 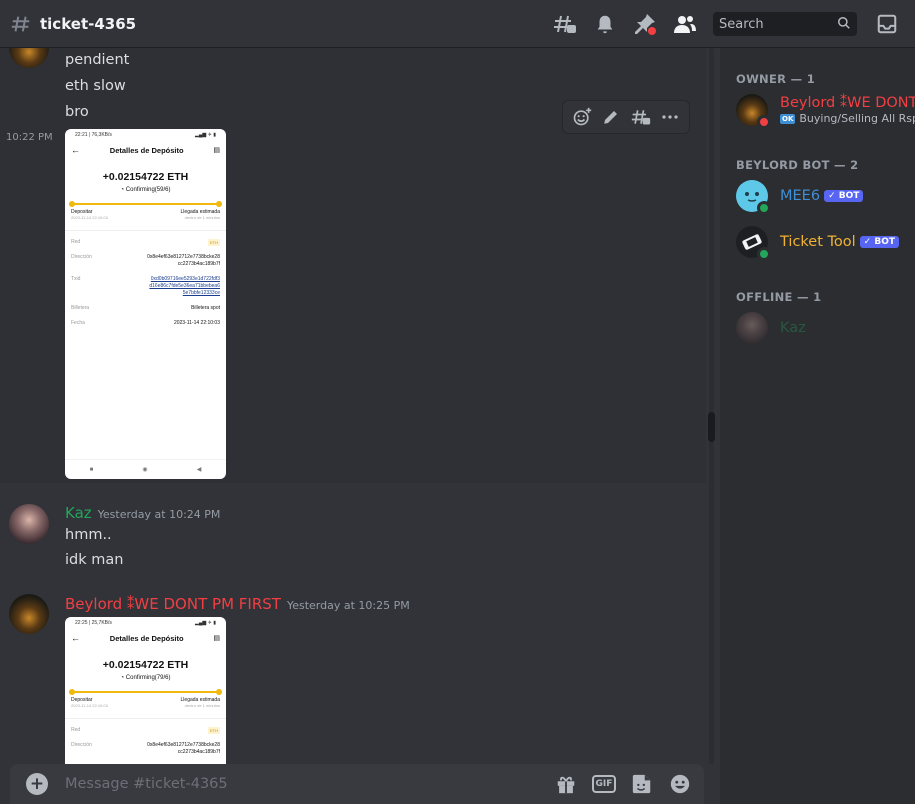 I want to click on message-author: Kaz, so click(x=78, y=513).